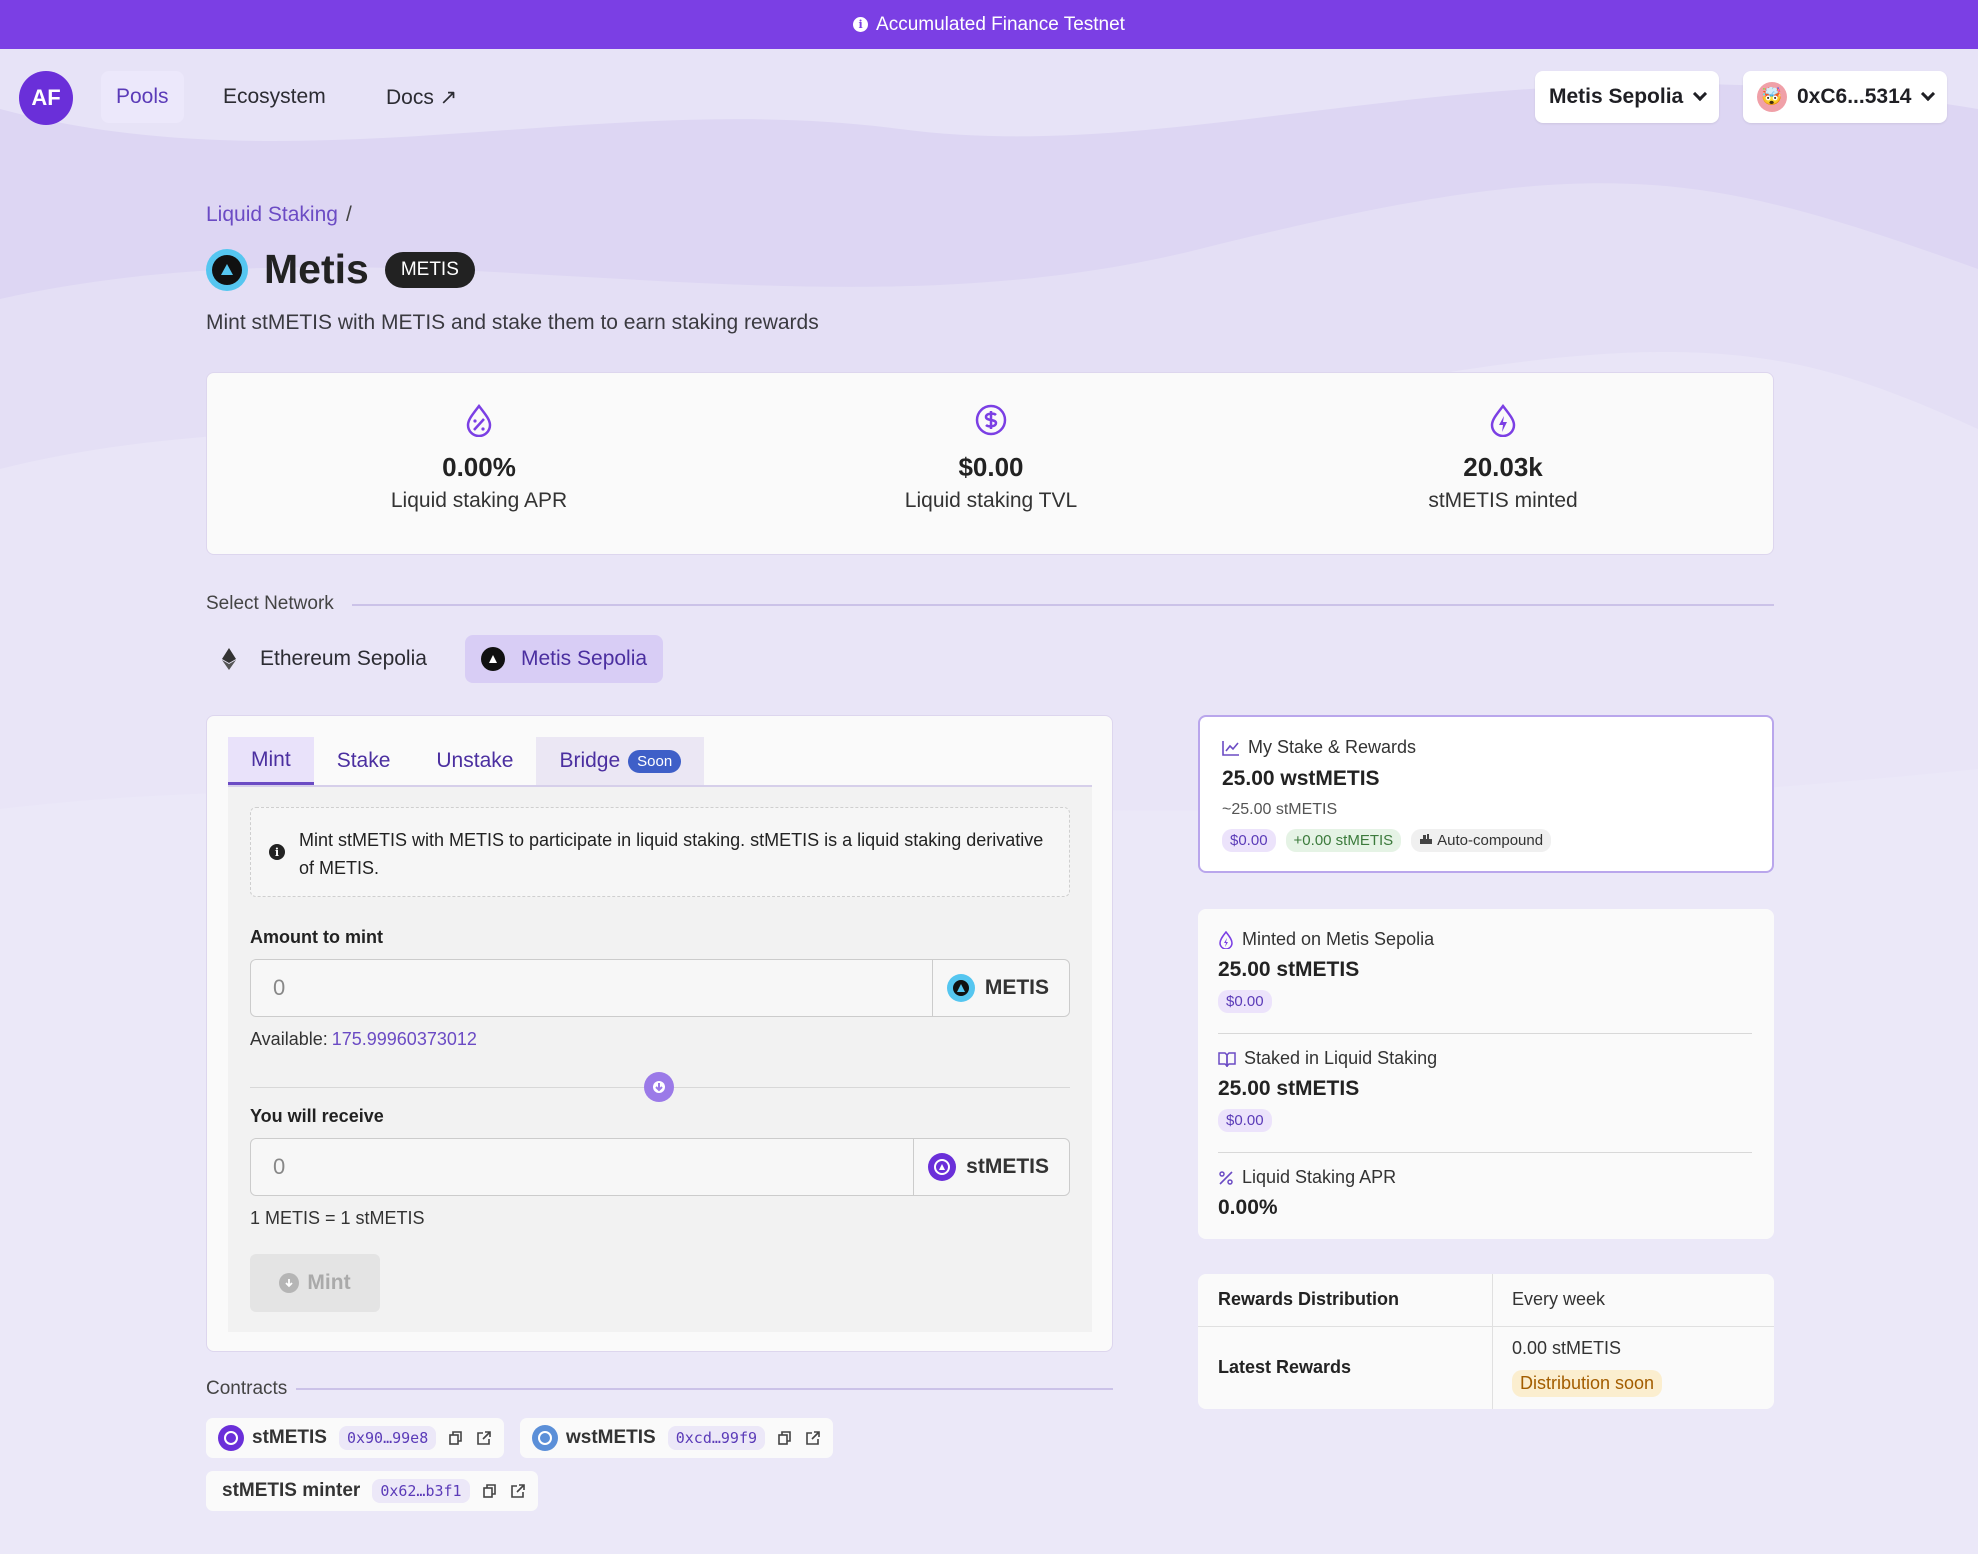 The height and width of the screenshot is (1554, 1978). Describe the element at coordinates (1616, 96) in the screenshot. I see `network-switch-label: Metis Sepolia` at that location.